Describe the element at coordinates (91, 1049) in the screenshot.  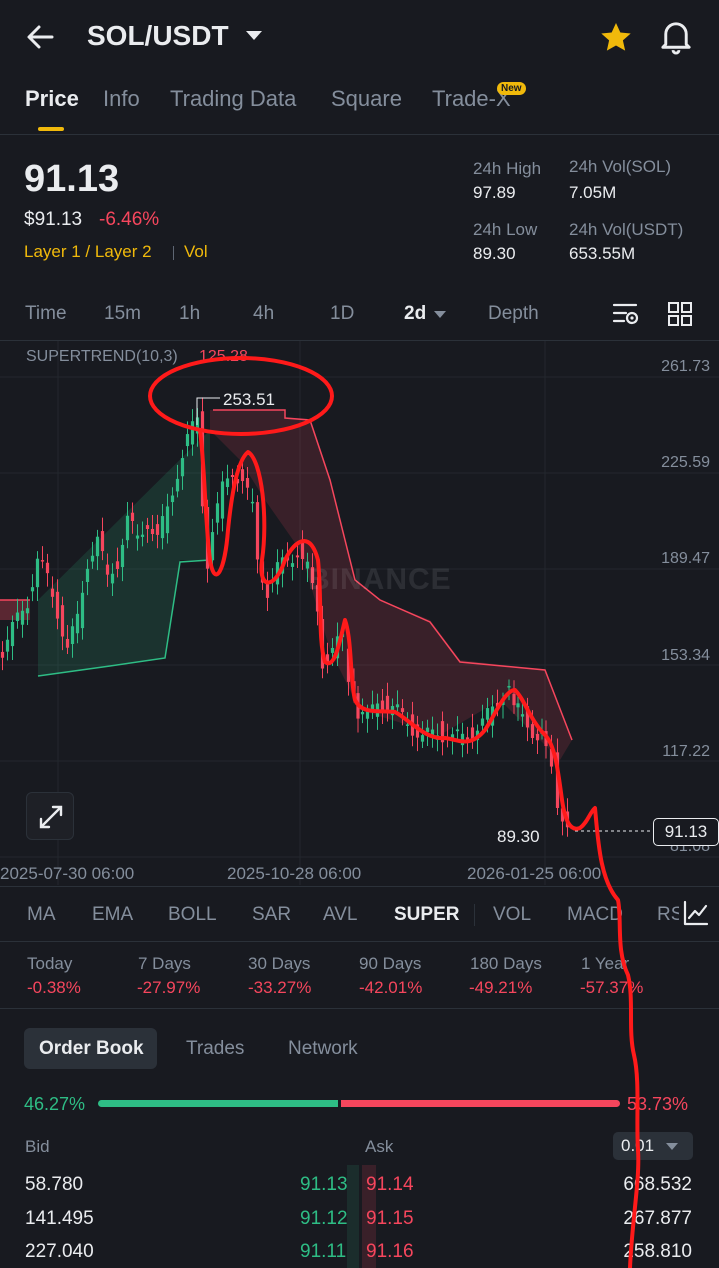
I see `tab-order-book: Order Book` at that location.